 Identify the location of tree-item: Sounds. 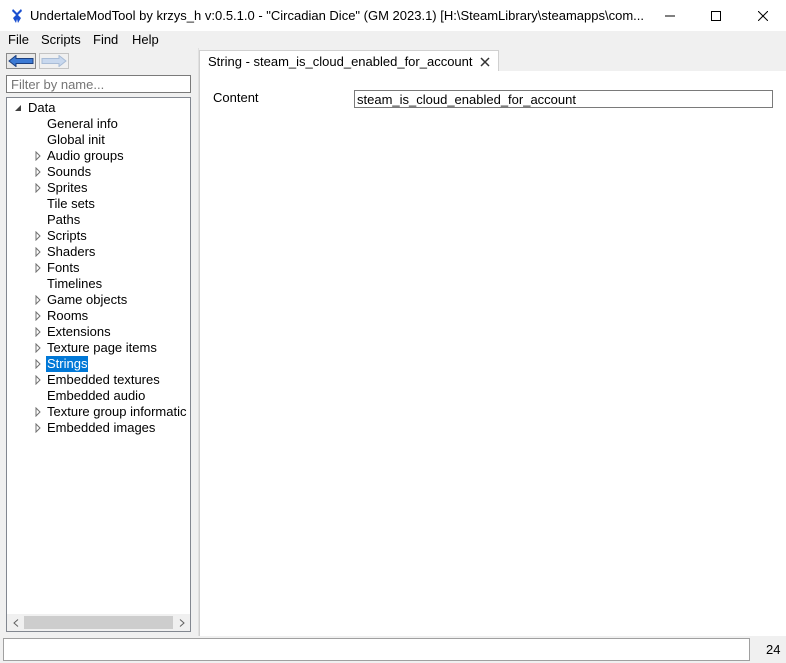
(98, 172).